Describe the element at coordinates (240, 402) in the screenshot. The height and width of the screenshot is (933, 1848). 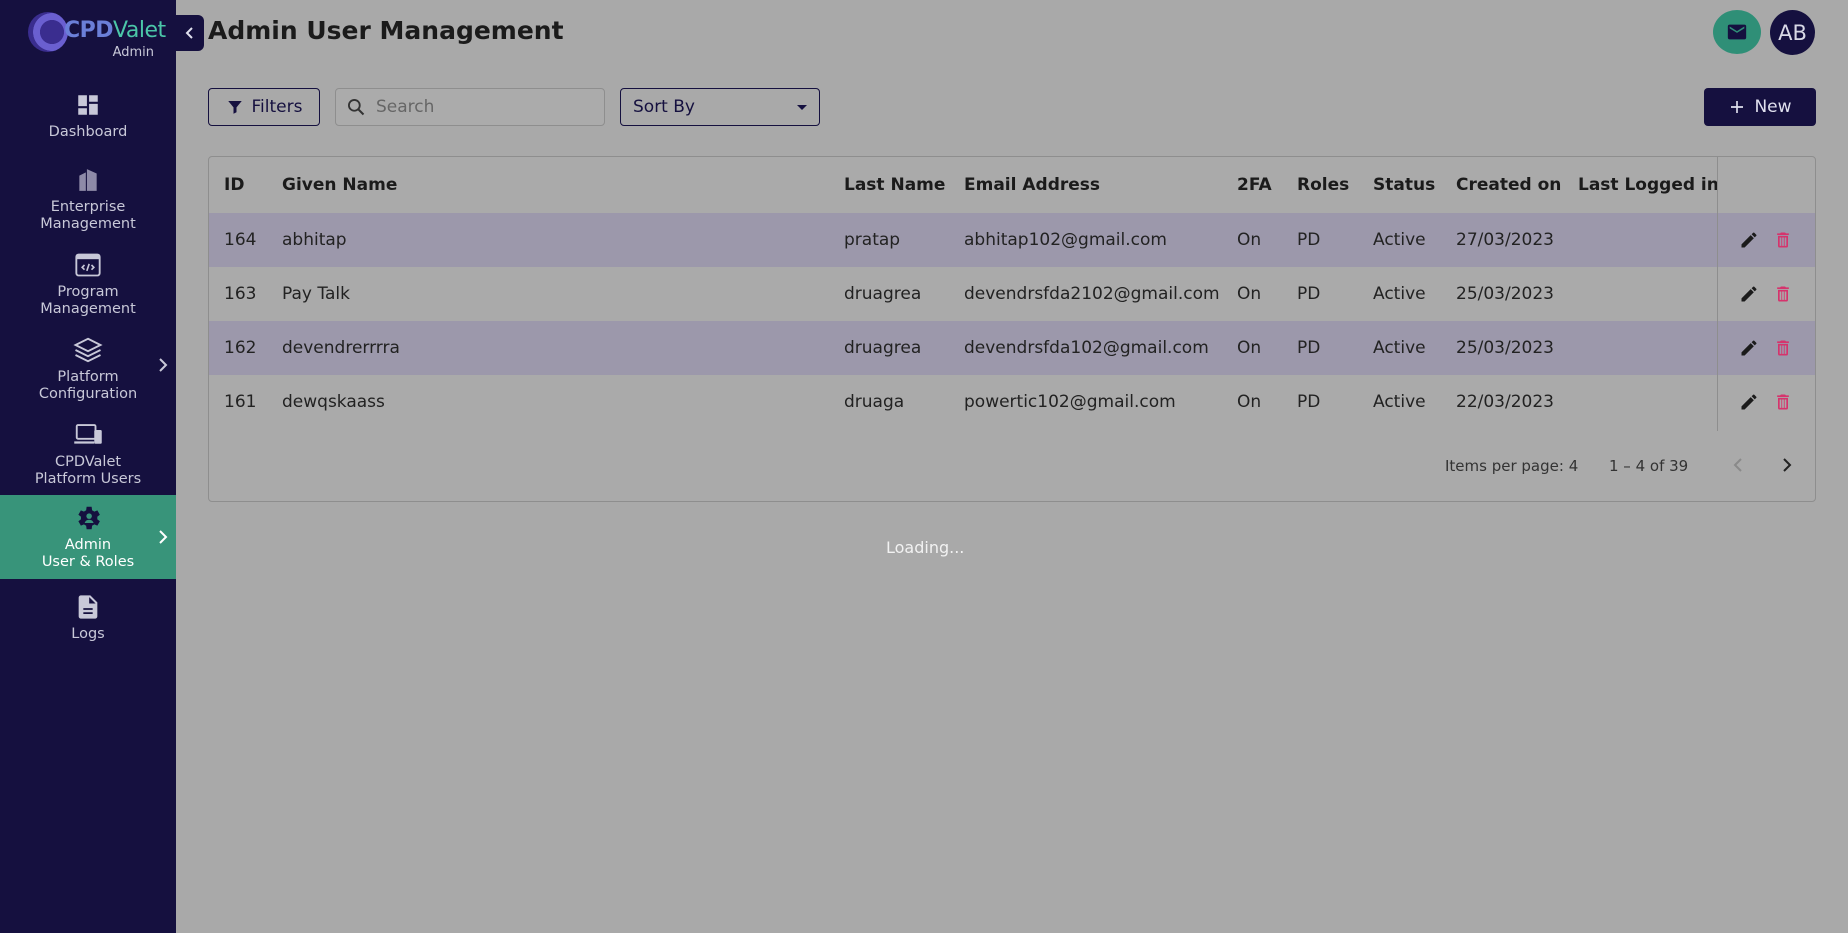
I see `cell-id: 161` at that location.